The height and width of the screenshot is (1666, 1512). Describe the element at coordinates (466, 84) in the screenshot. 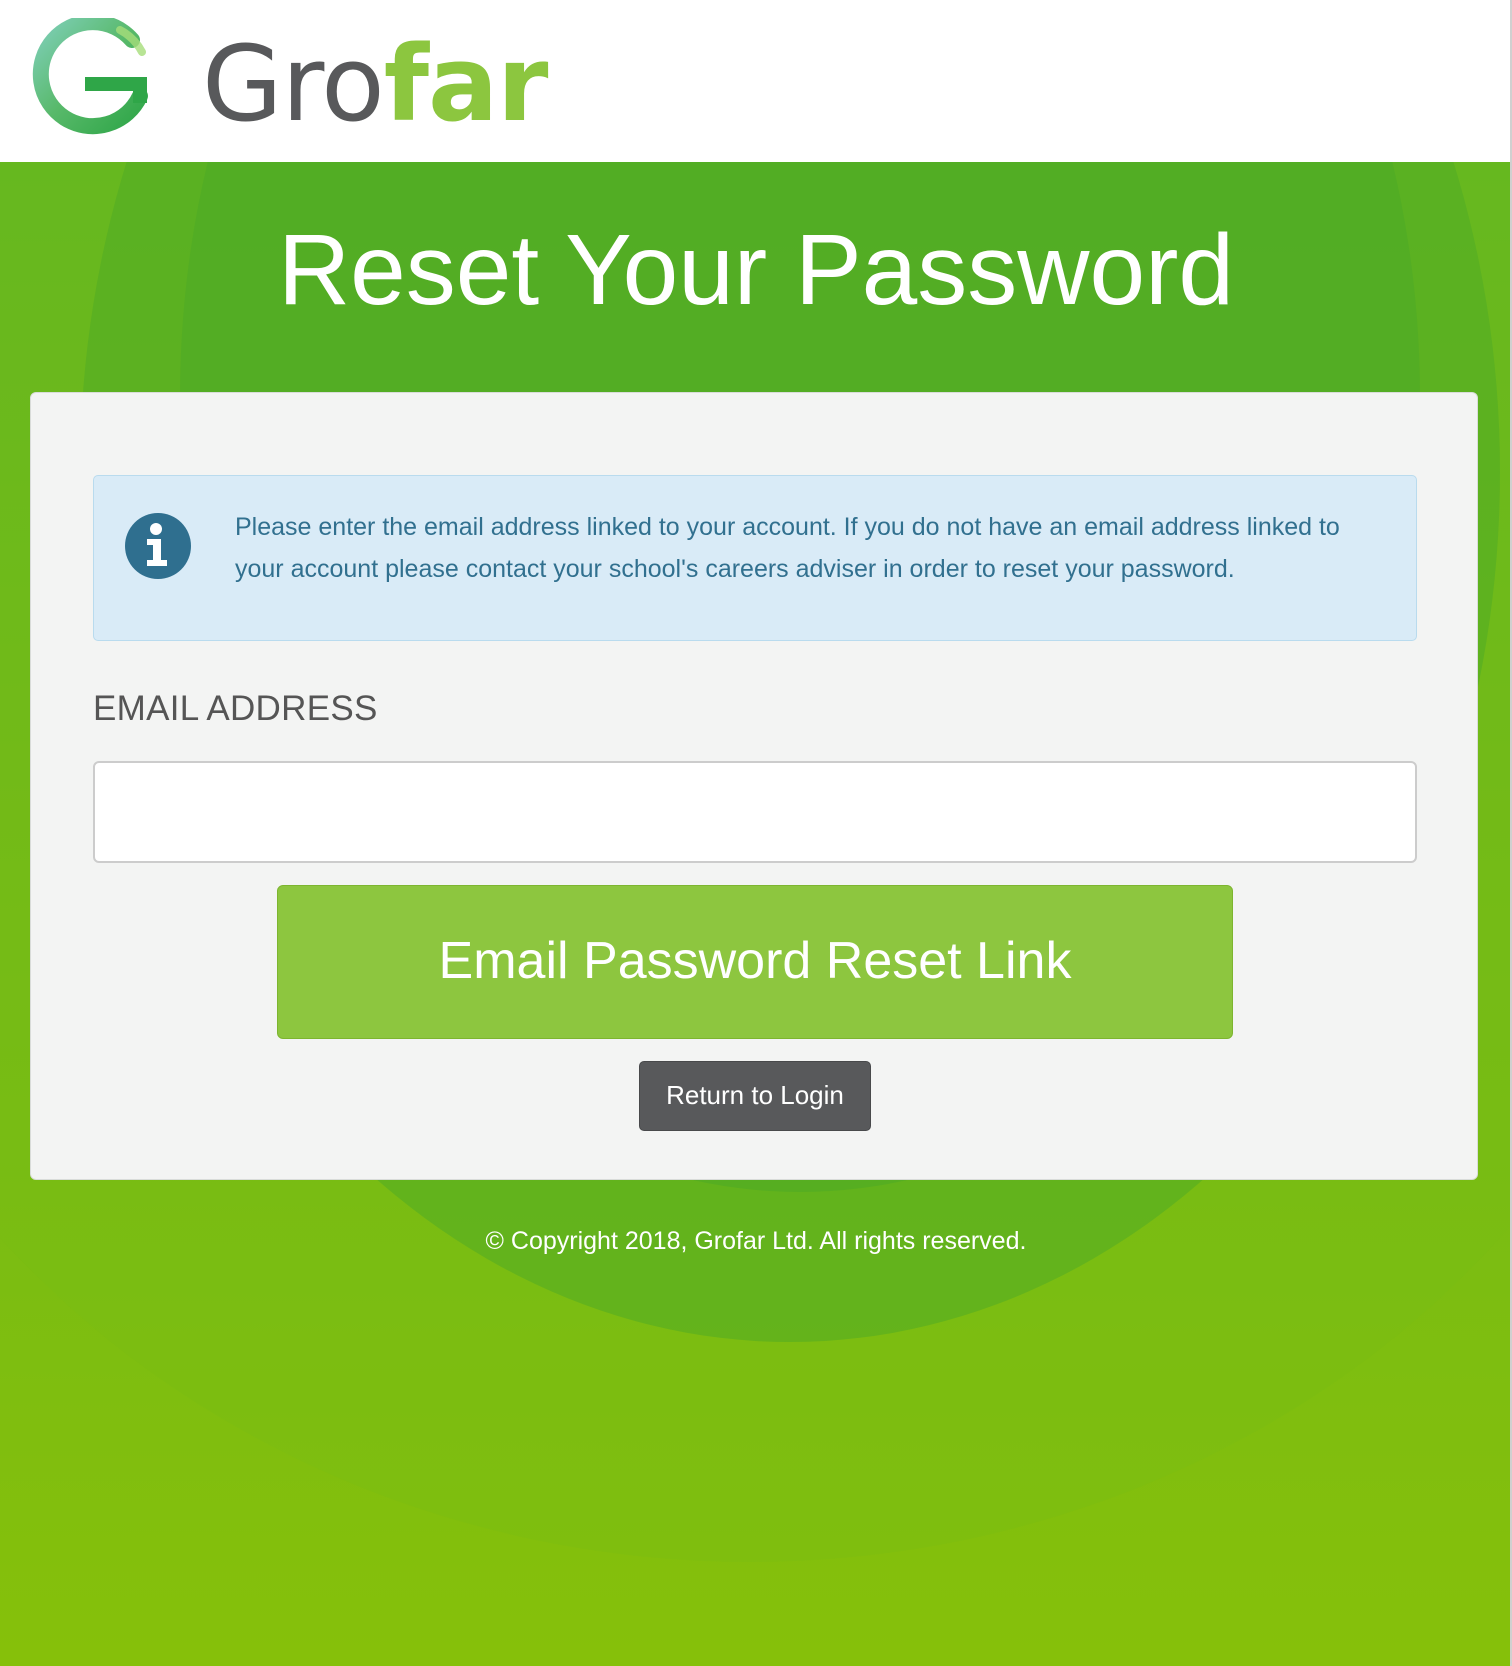

I see `logo-text-far: far` at that location.